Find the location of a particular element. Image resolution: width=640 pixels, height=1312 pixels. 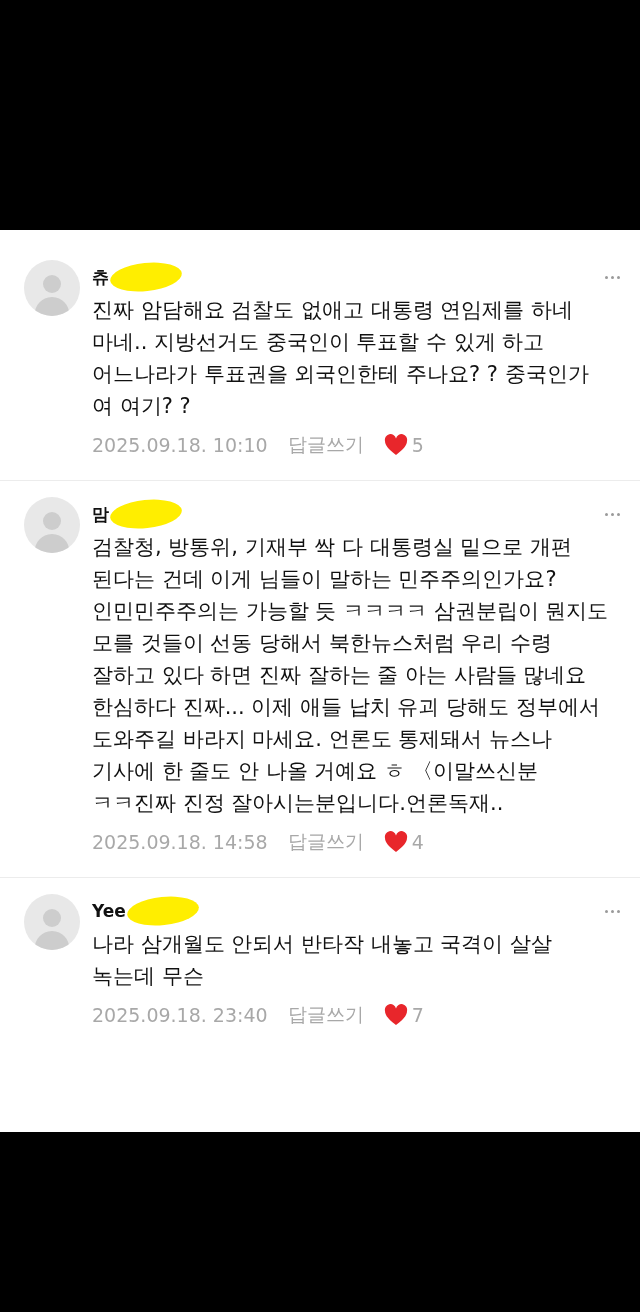

like-count: 5 is located at coordinates (417, 445).